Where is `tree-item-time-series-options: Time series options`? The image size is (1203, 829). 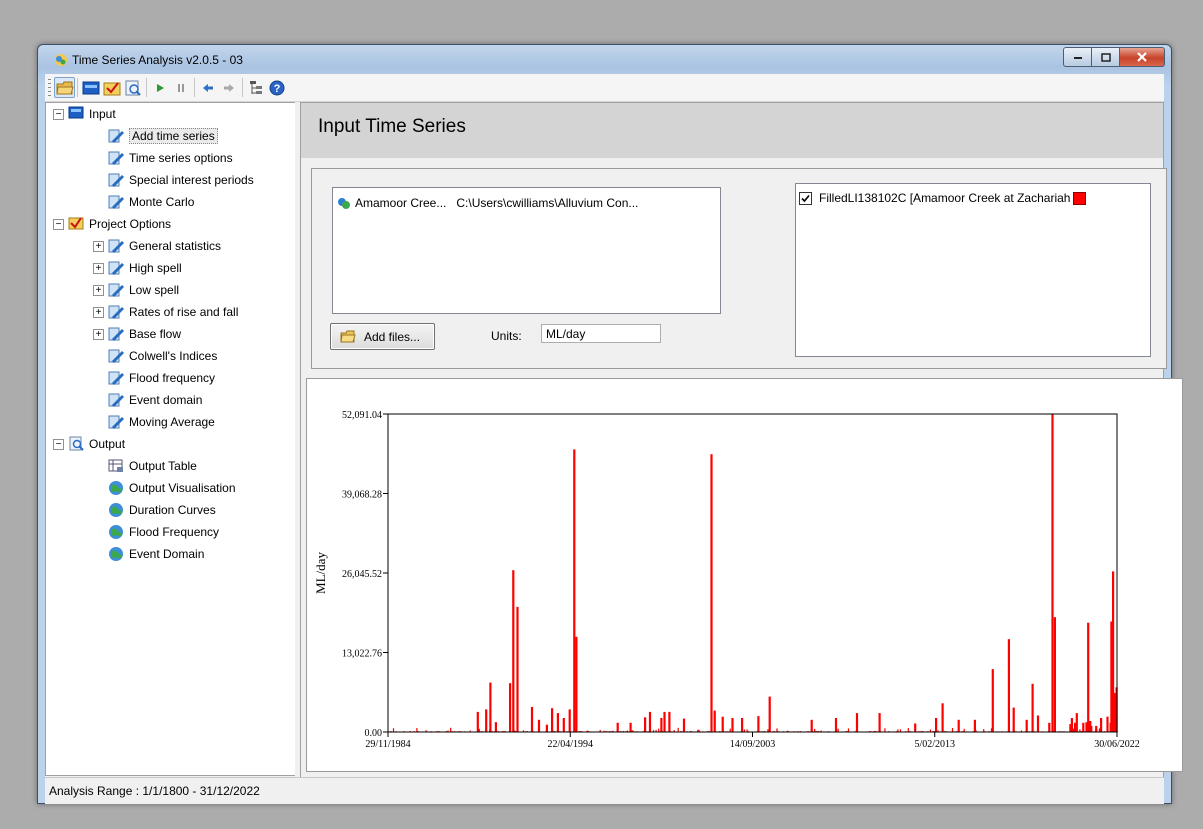 tree-item-time-series-options: Time series options is located at coordinates (170, 157).